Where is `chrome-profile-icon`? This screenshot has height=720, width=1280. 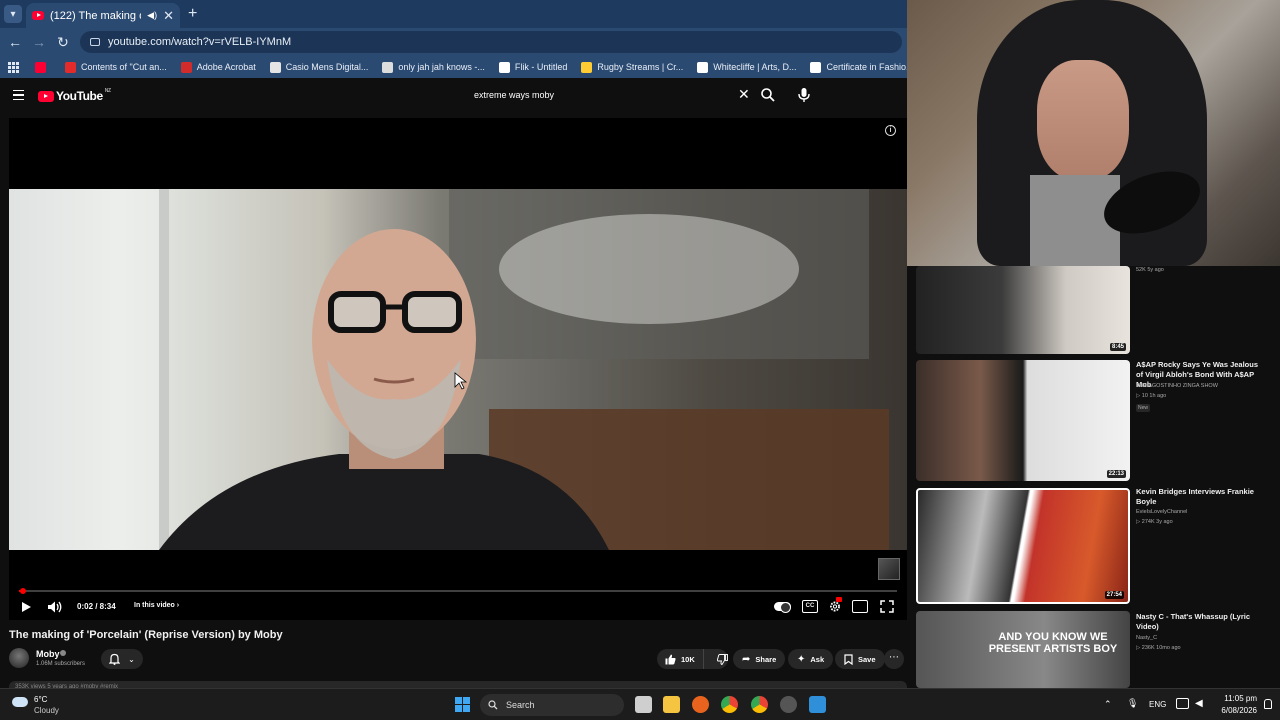 chrome-profile-icon is located at coordinates (759, 704).